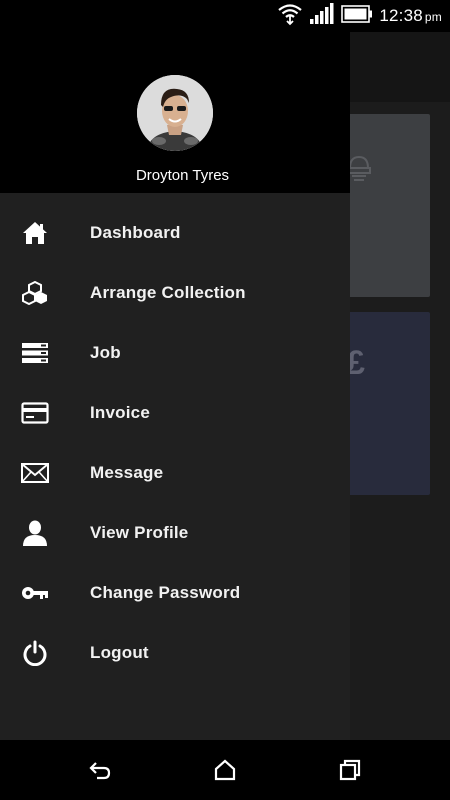 The width and height of the screenshot is (450, 800). I want to click on status-icons: 12:38 pm, so click(359, 16).